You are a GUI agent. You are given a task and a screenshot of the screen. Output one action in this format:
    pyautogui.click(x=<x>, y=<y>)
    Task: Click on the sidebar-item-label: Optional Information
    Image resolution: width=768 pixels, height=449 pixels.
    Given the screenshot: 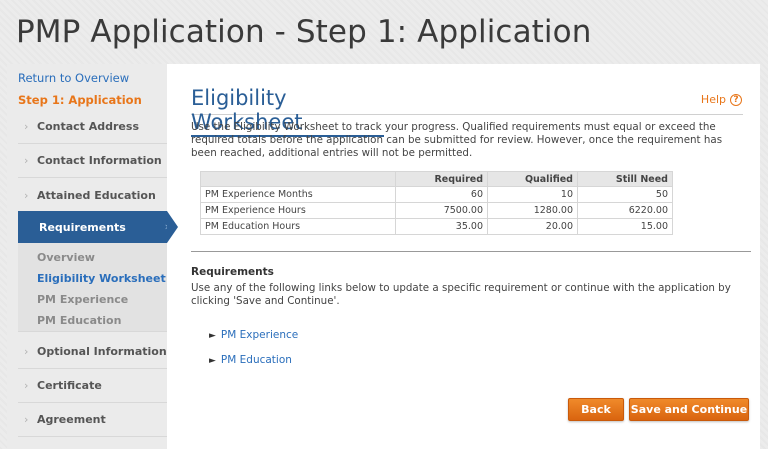 What is the action you would take?
    pyautogui.click(x=102, y=351)
    